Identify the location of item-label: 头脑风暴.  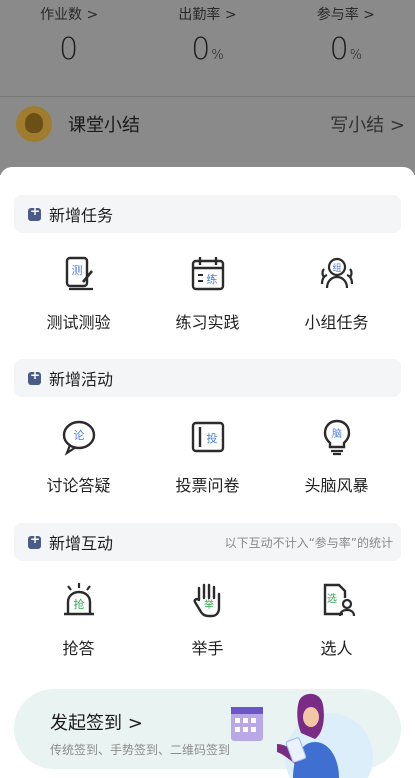
(336, 485).